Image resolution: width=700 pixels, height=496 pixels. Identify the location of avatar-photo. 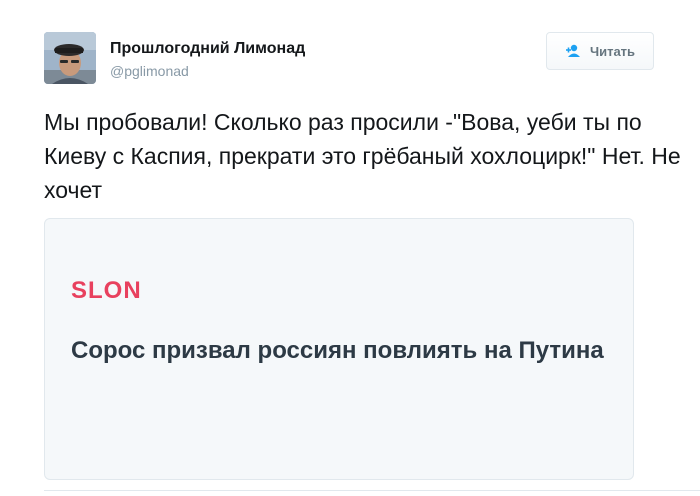
(70, 58).